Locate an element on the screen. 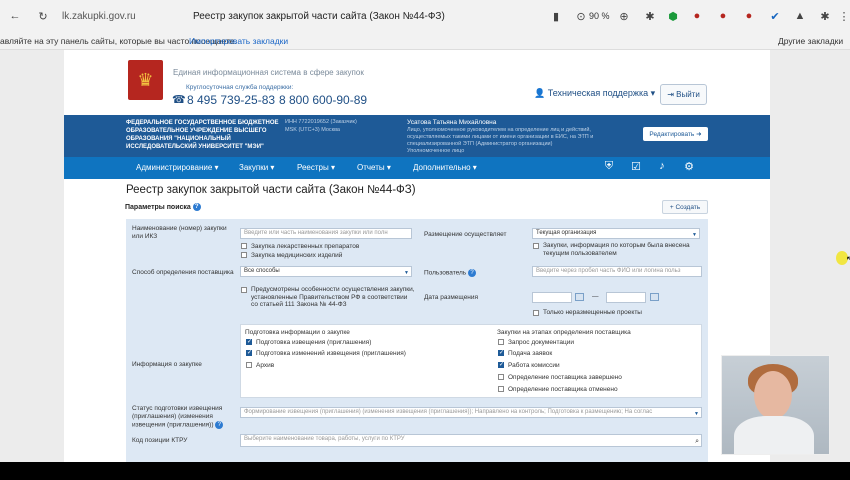  mouse-pointer-icon: ↖ is located at coordinates (848, 259).